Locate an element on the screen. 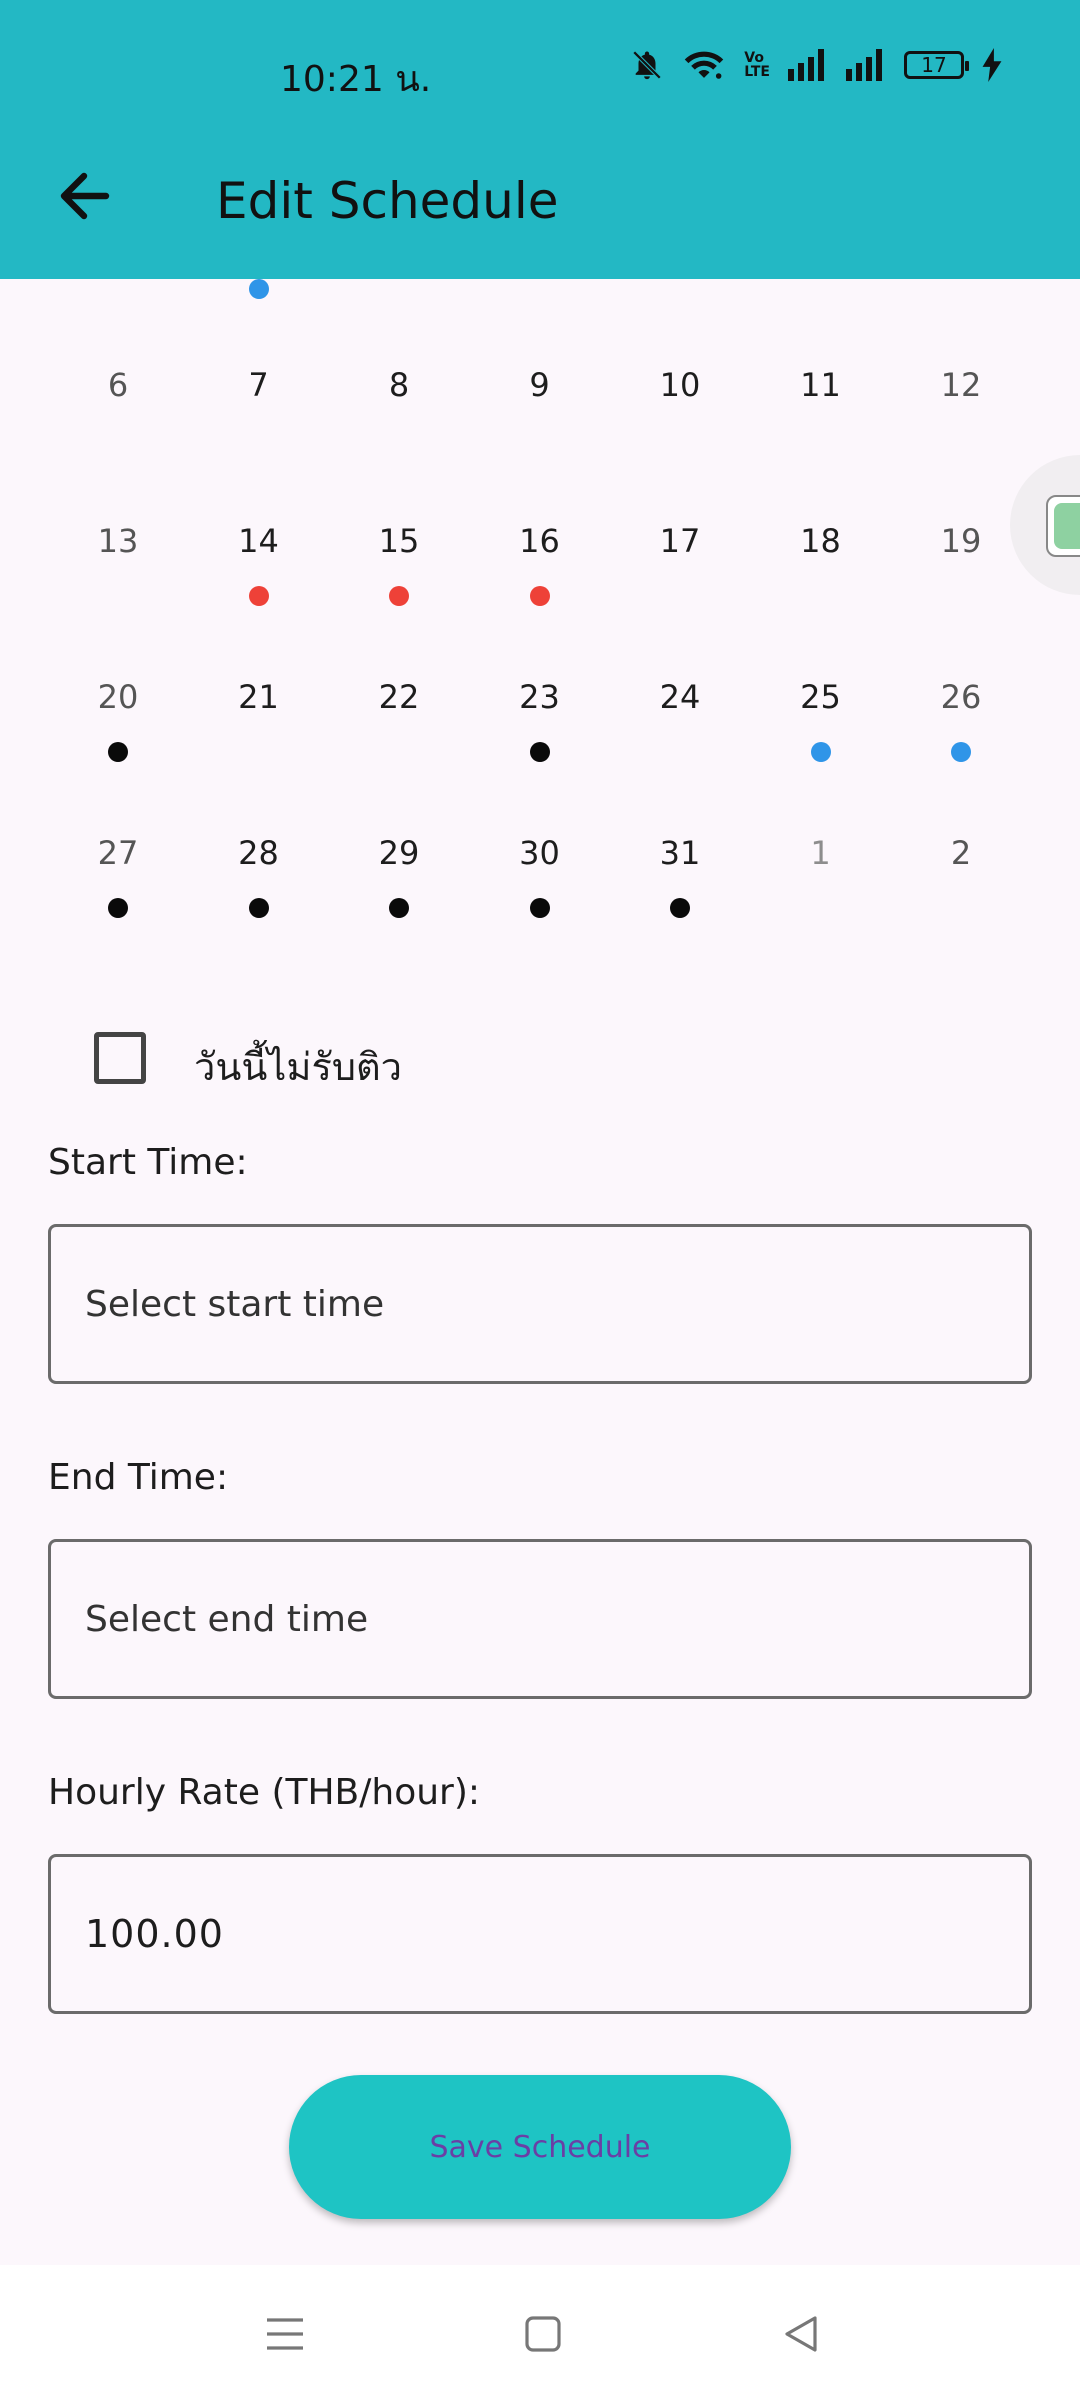  calendar-day-number: 11 is located at coordinates (820, 385).